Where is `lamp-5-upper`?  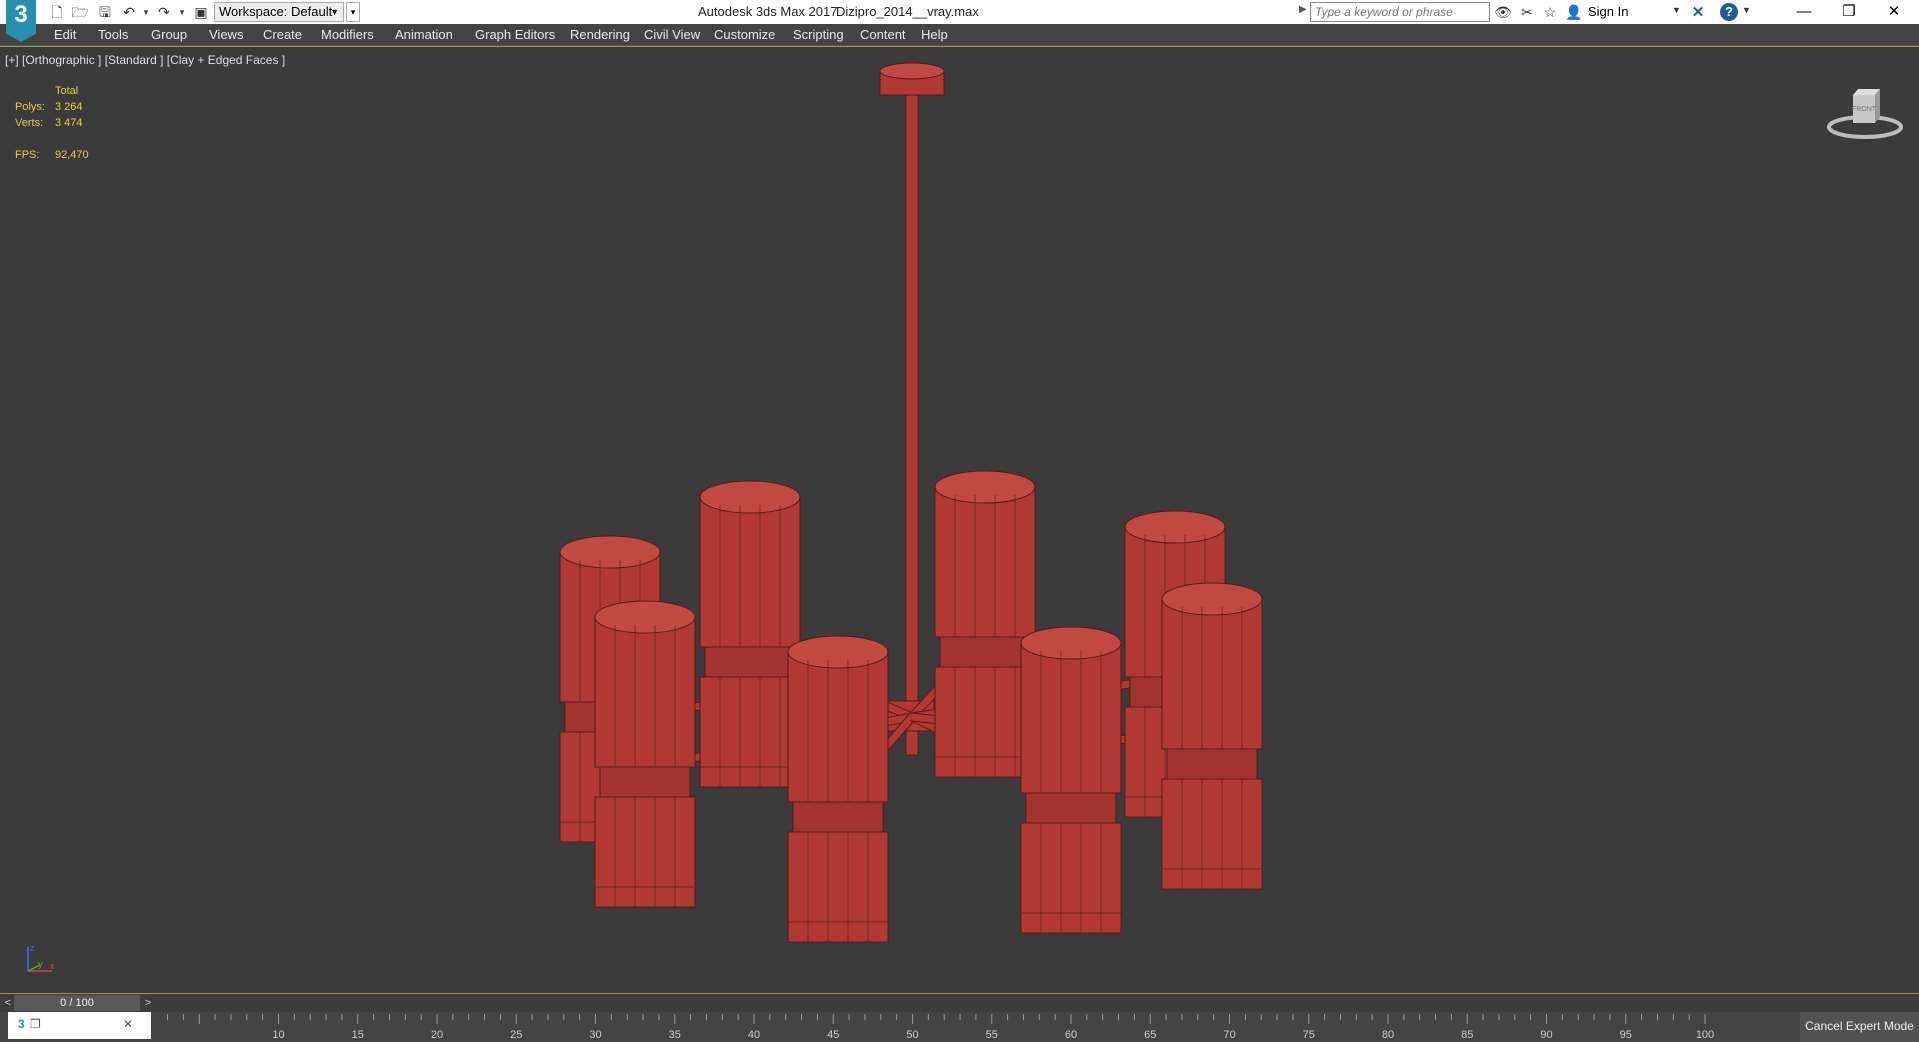 lamp-5-upper is located at coordinates (645, 692).